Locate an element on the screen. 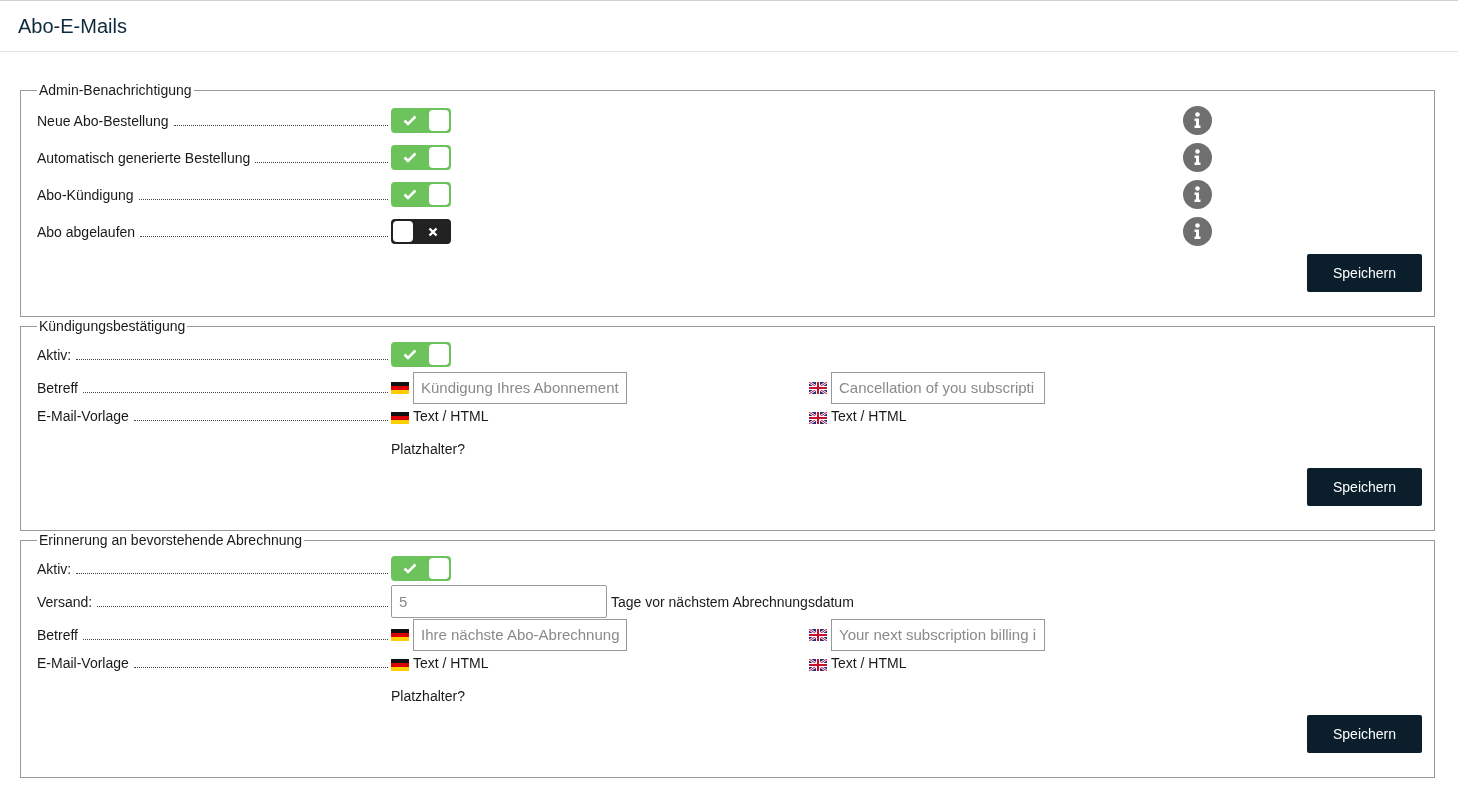 The width and height of the screenshot is (1458, 793). cross-icon is located at coordinates (433, 231).